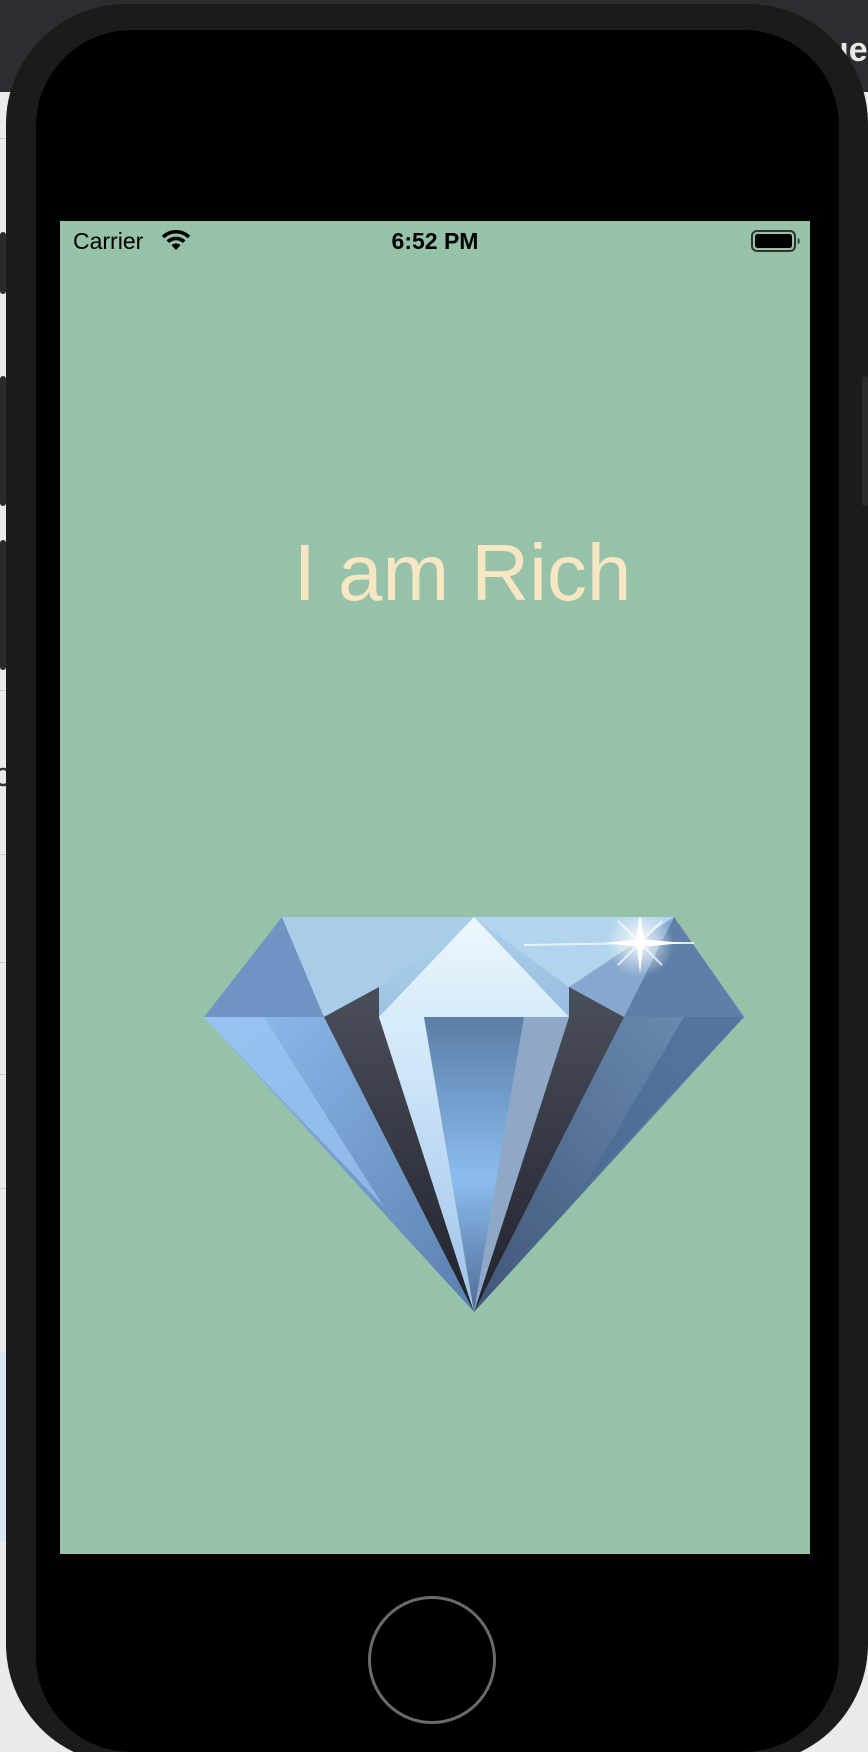  What do you see at coordinates (3, 263) in the screenshot?
I see `mute-switch` at bounding box center [3, 263].